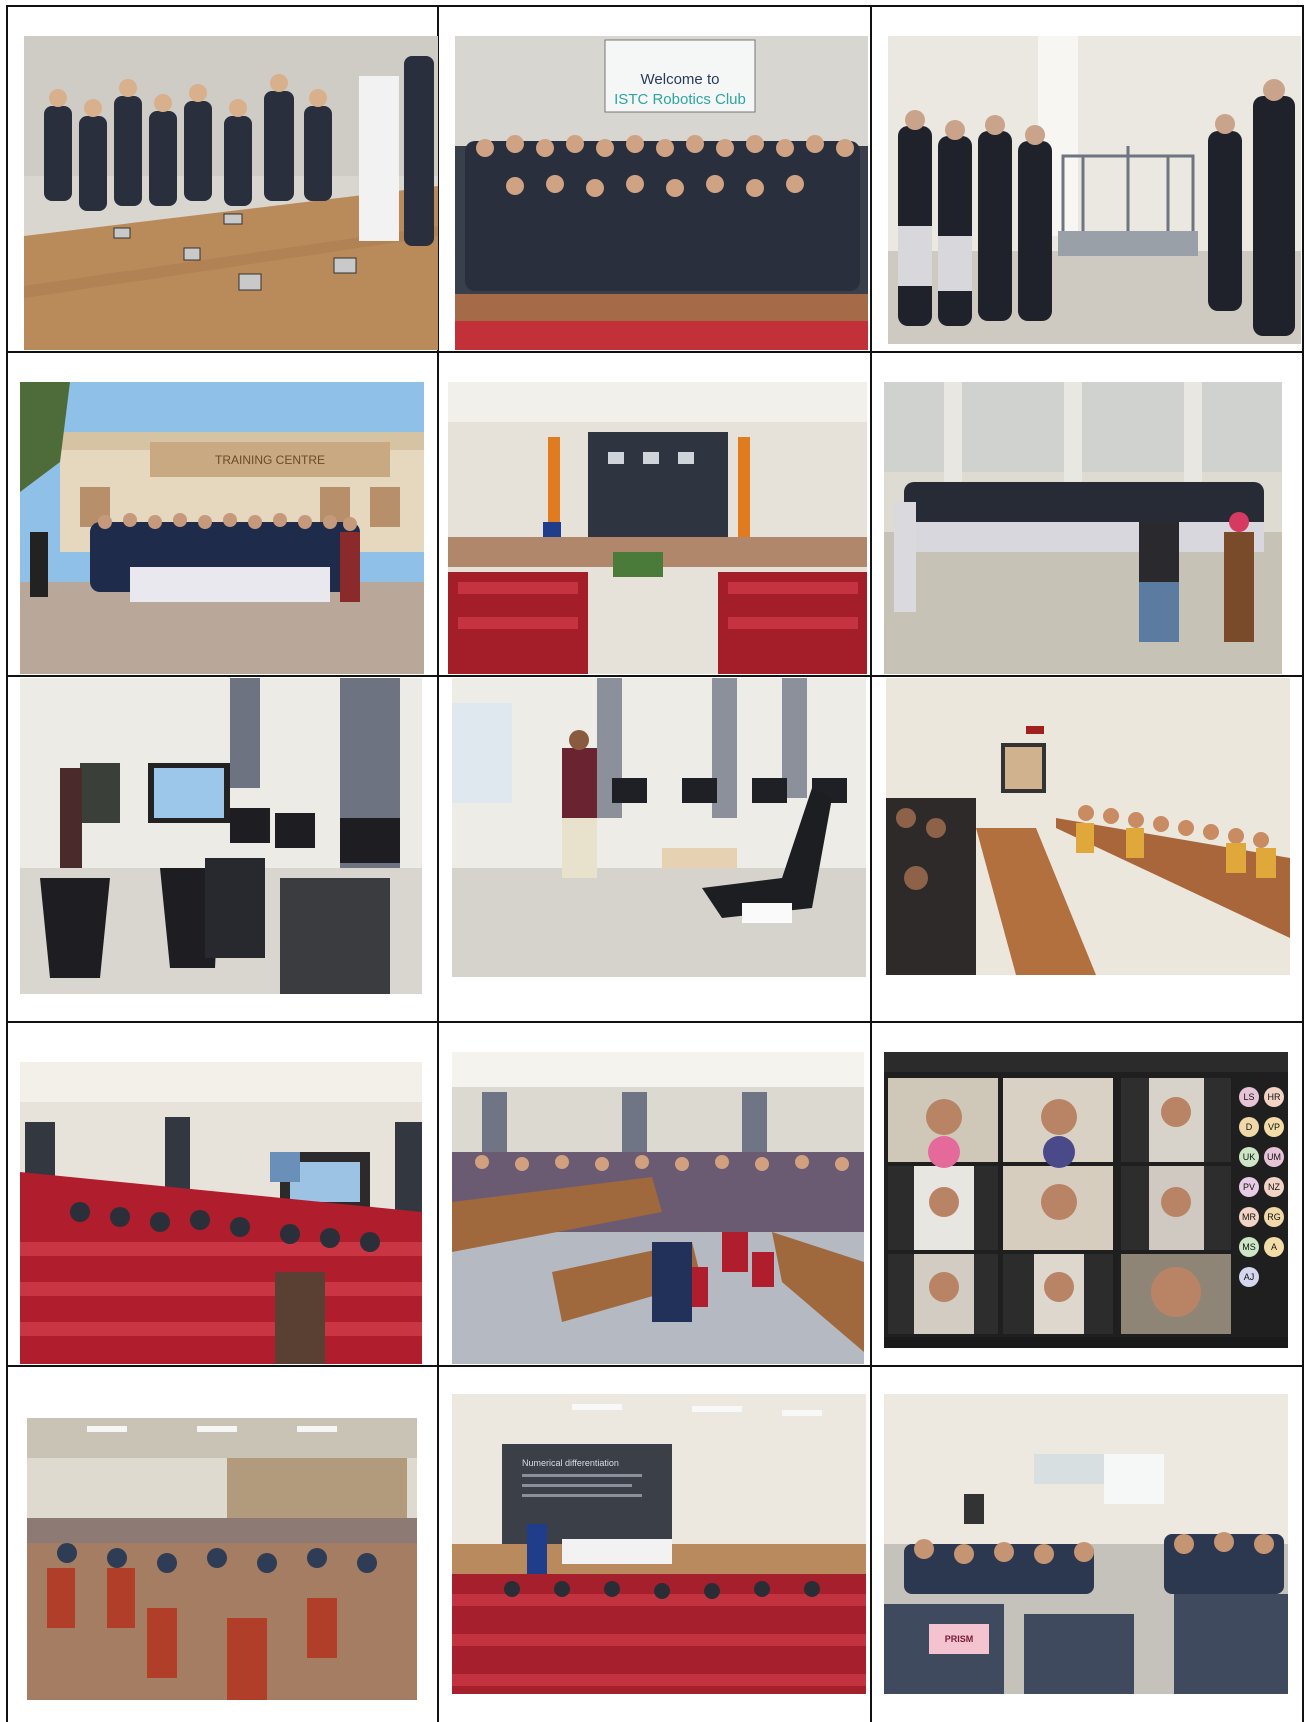 Image resolution: width=1306 pixels, height=1722 pixels. I want to click on photo-seminar-hall, so click(658, 1208).